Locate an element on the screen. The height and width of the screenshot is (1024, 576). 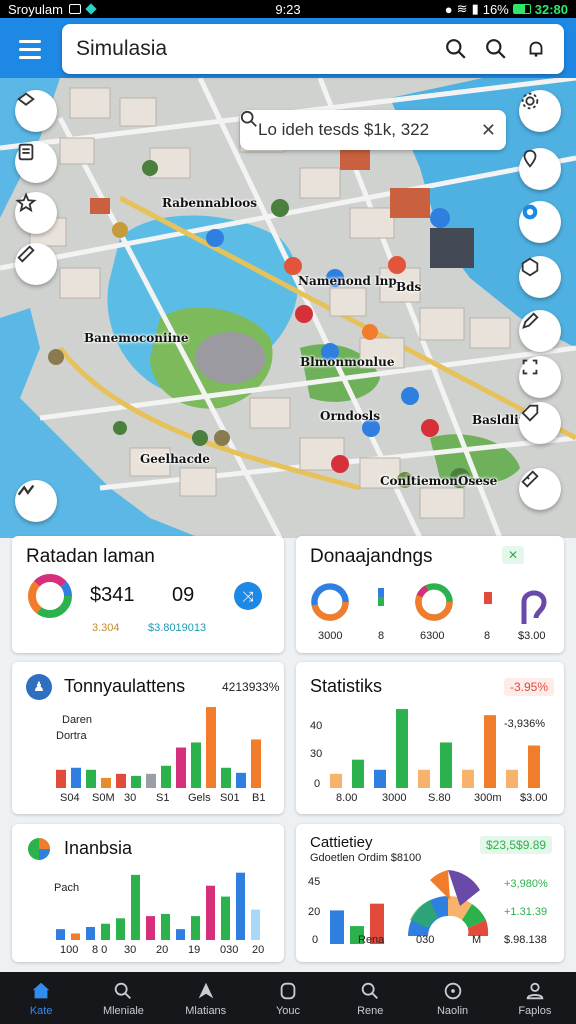
pencil-icon is located at coordinates (530, 320).